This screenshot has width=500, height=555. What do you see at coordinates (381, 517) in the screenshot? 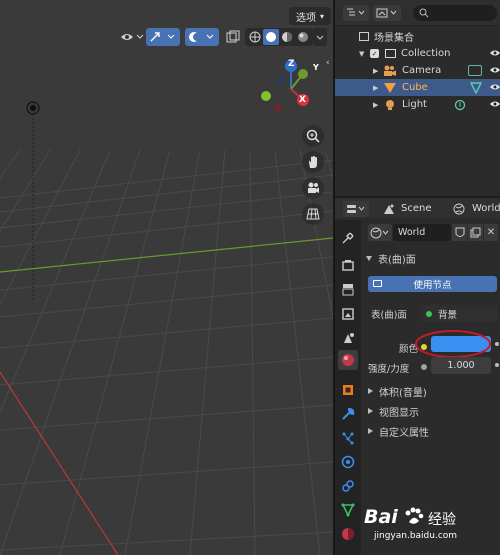
I see `watermark-brand: Bai` at bounding box center [381, 517].